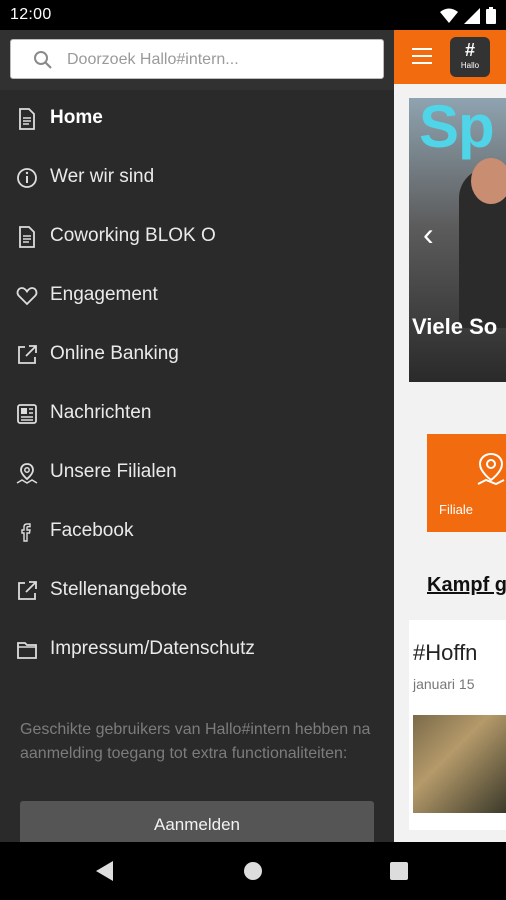 The image size is (506, 900). What do you see at coordinates (445, 652) in the screenshot?
I see `card-title: #Hoffn` at bounding box center [445, 652].